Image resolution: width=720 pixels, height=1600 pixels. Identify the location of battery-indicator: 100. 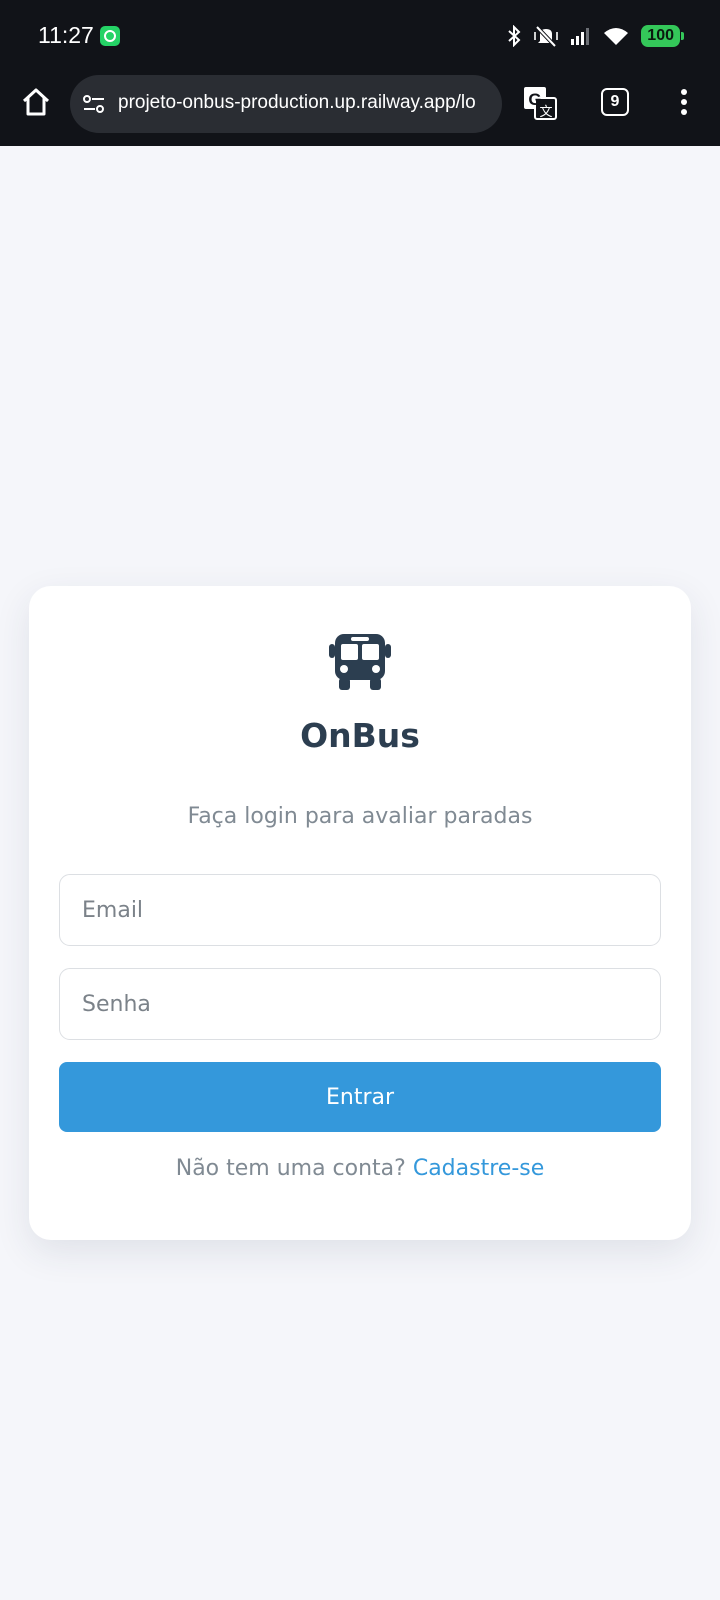
(662, 36).